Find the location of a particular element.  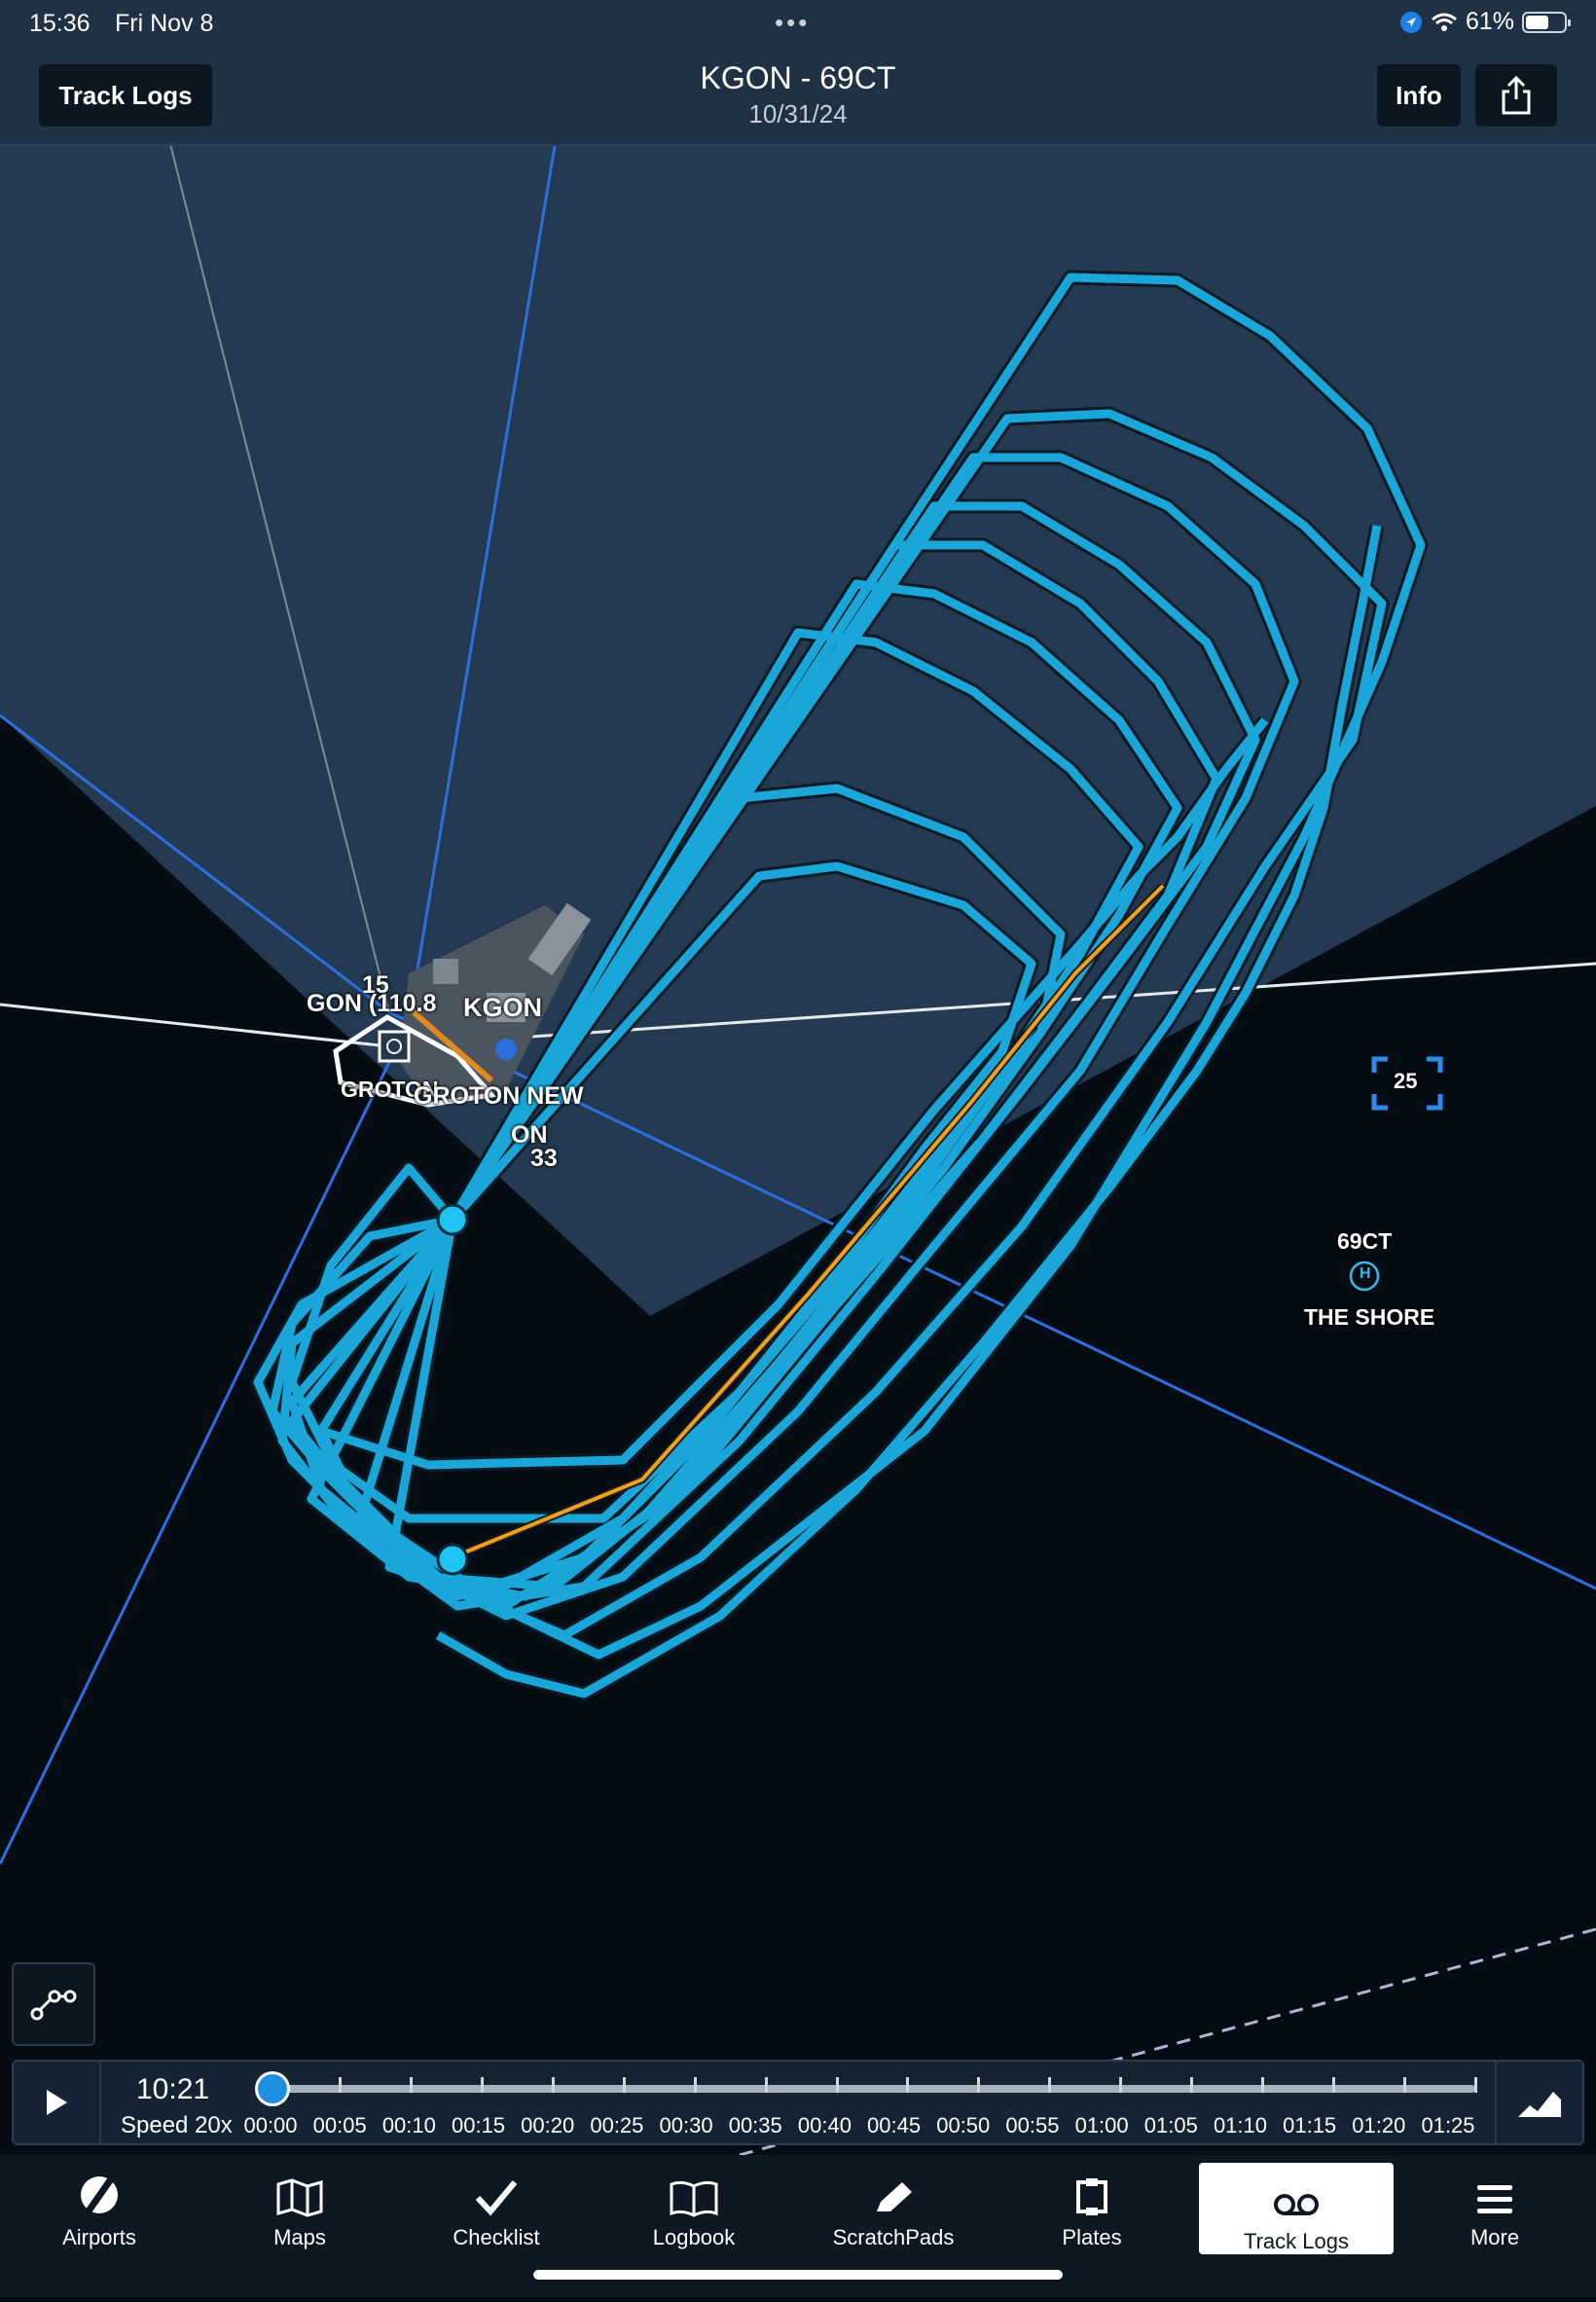

location-icon is located at coordinates (1410, 22).